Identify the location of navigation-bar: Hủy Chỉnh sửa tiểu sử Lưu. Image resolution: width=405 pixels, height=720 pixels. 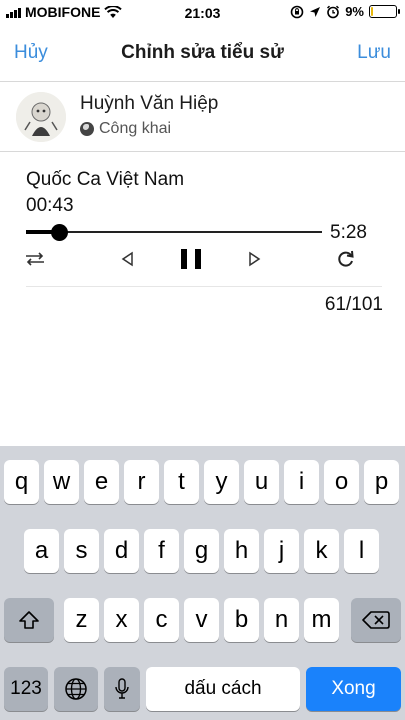
(202, 54).